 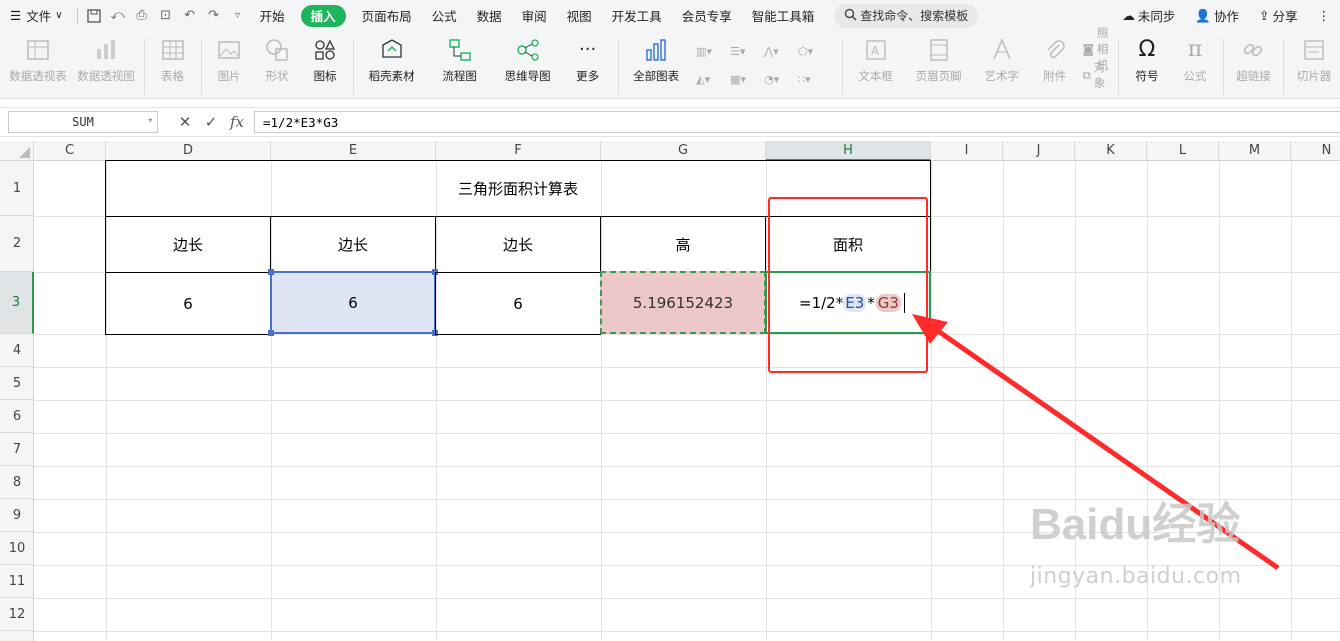 I want to click on watermark-url: jingyan.baidu.com, so click(x=1136, y=576).